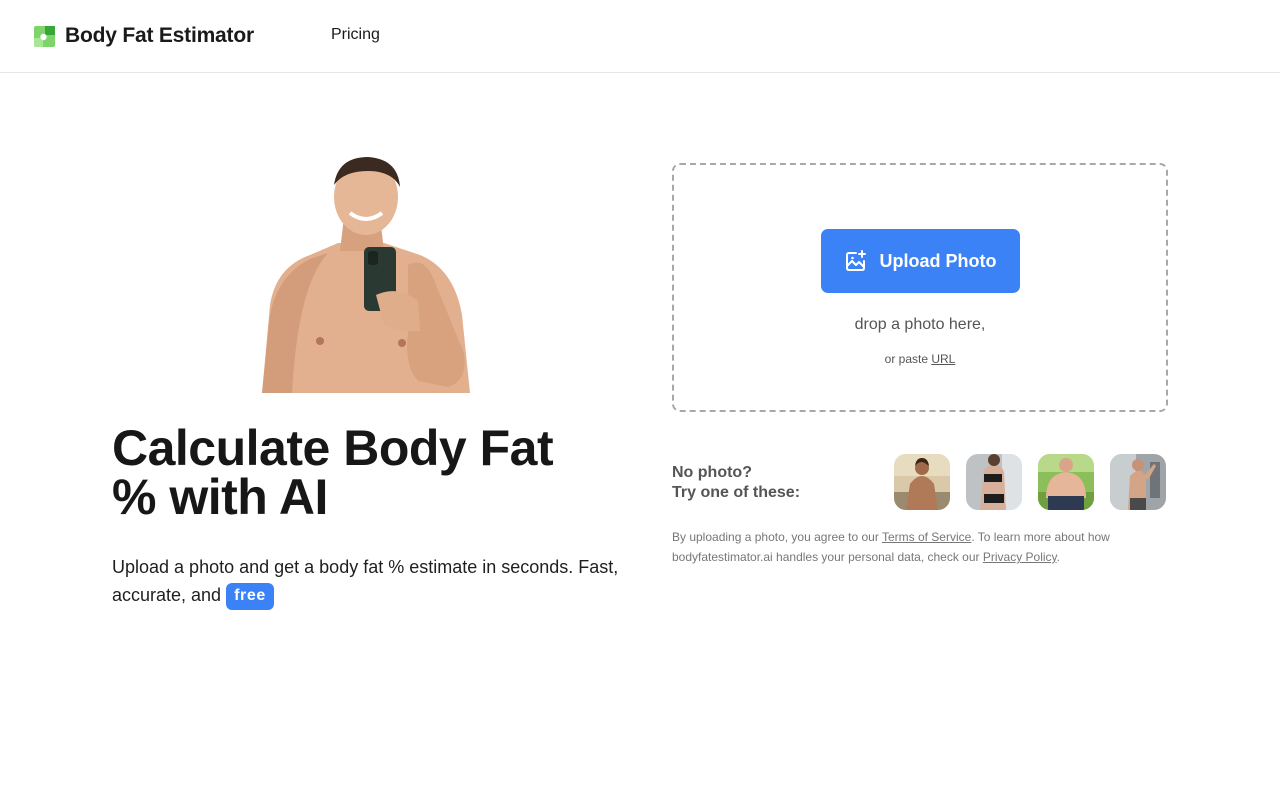 This screenshot has width=1280, height=800. What do you see at coordinates (736, 492) in the screenshot?
I see `sample-label-line-2: Try one of these:` at bounding box center [736, 492].